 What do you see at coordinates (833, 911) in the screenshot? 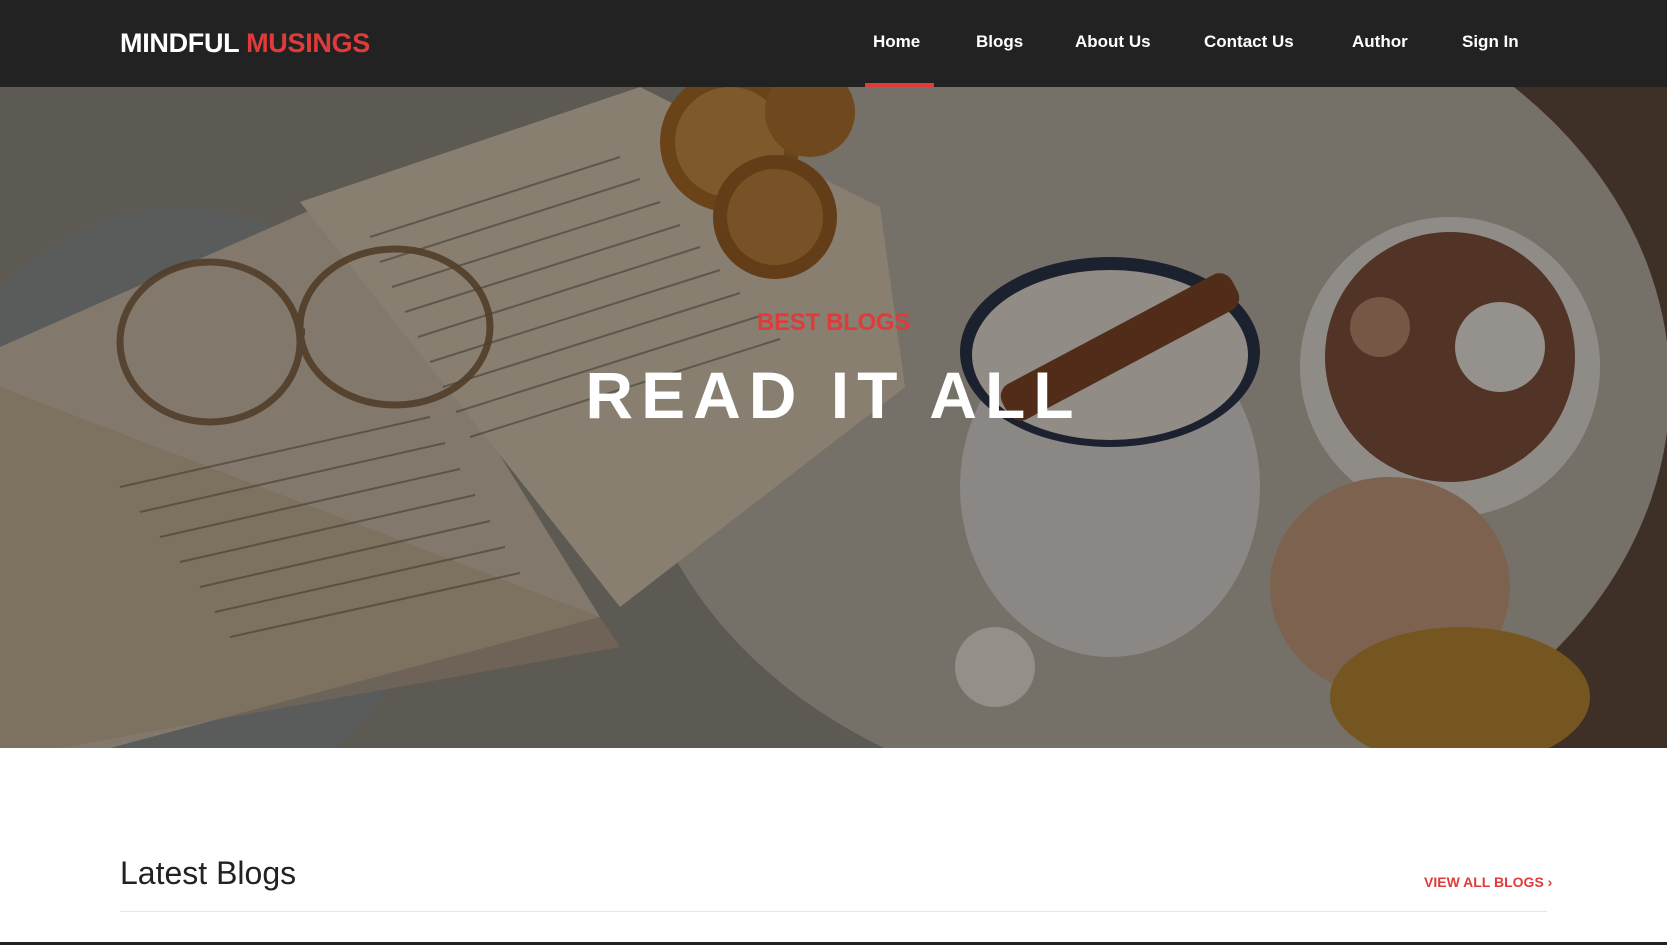
I see `section-divider` at bounding box center [833, 911].